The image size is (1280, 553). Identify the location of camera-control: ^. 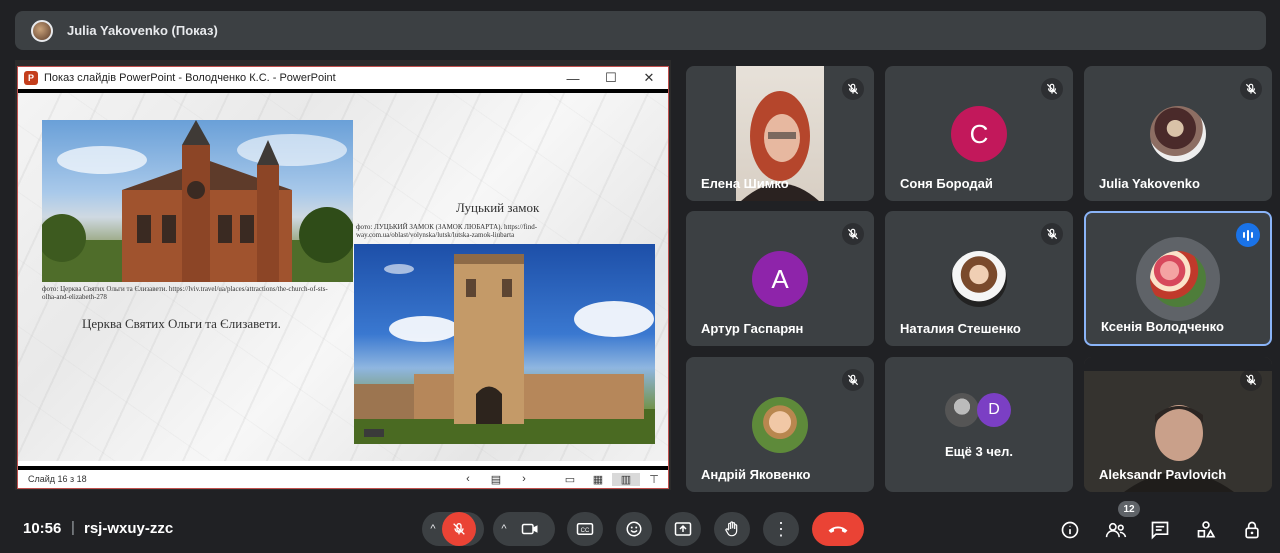
(524, 529).